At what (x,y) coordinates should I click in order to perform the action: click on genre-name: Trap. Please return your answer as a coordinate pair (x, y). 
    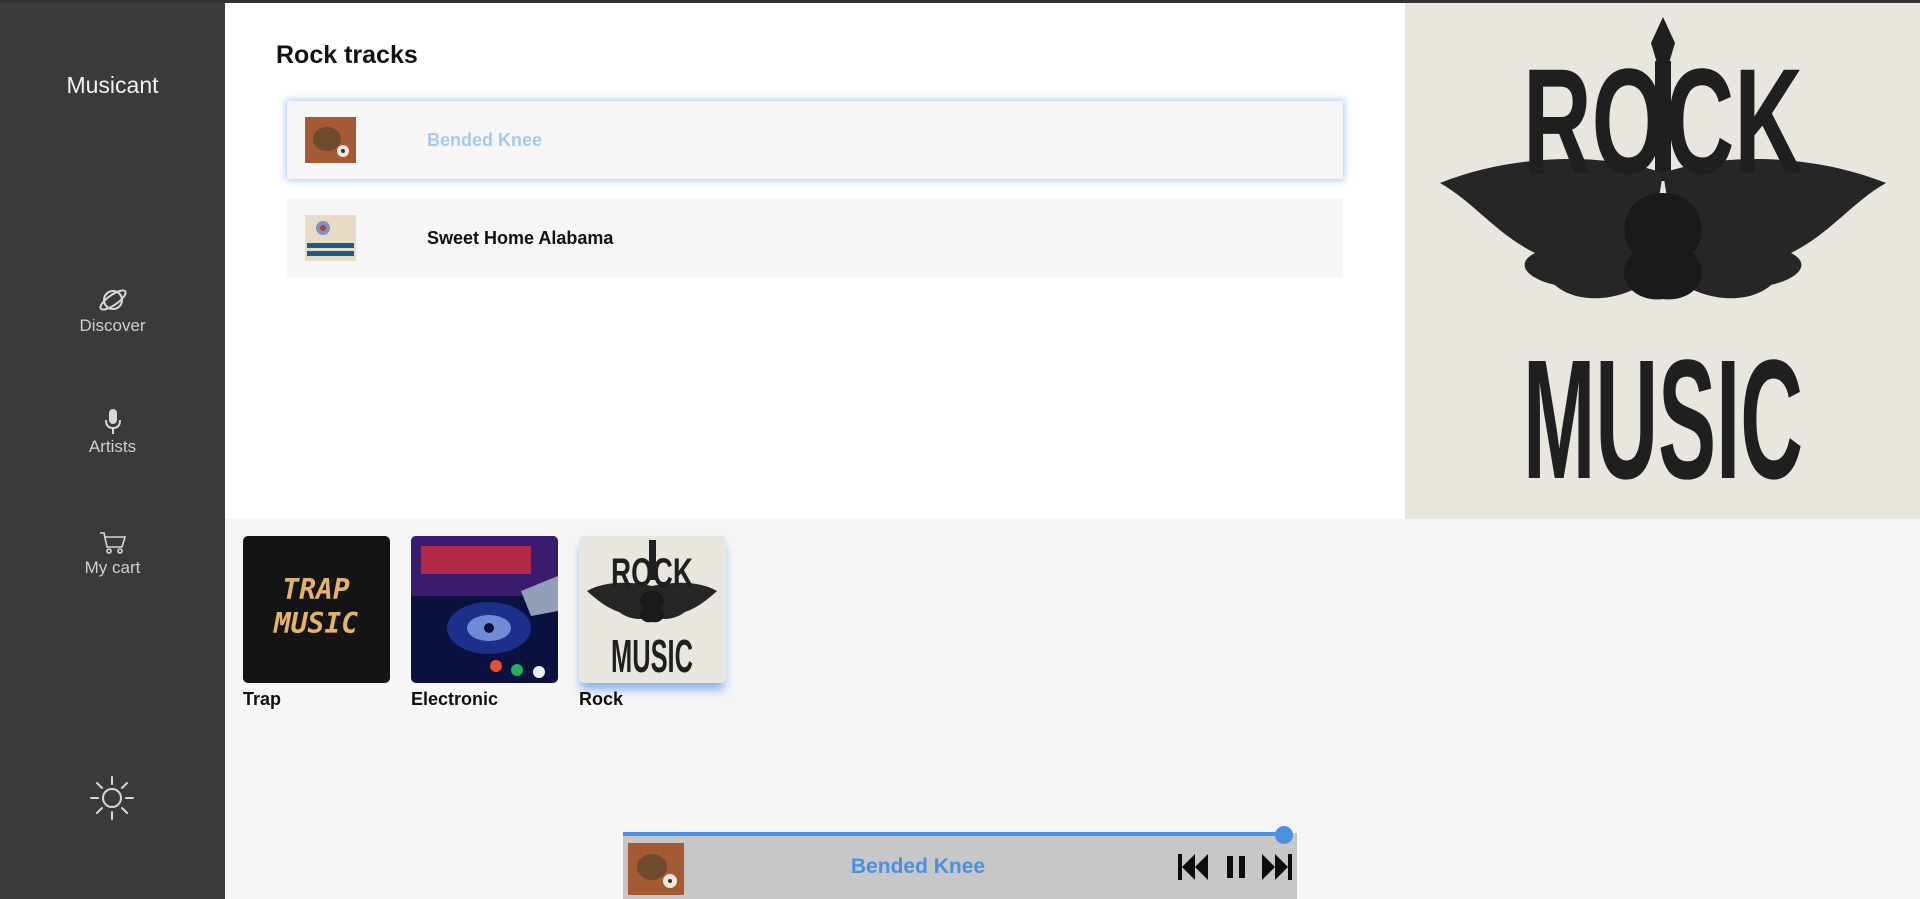
    Looking at the image, I should click on (262, 699).